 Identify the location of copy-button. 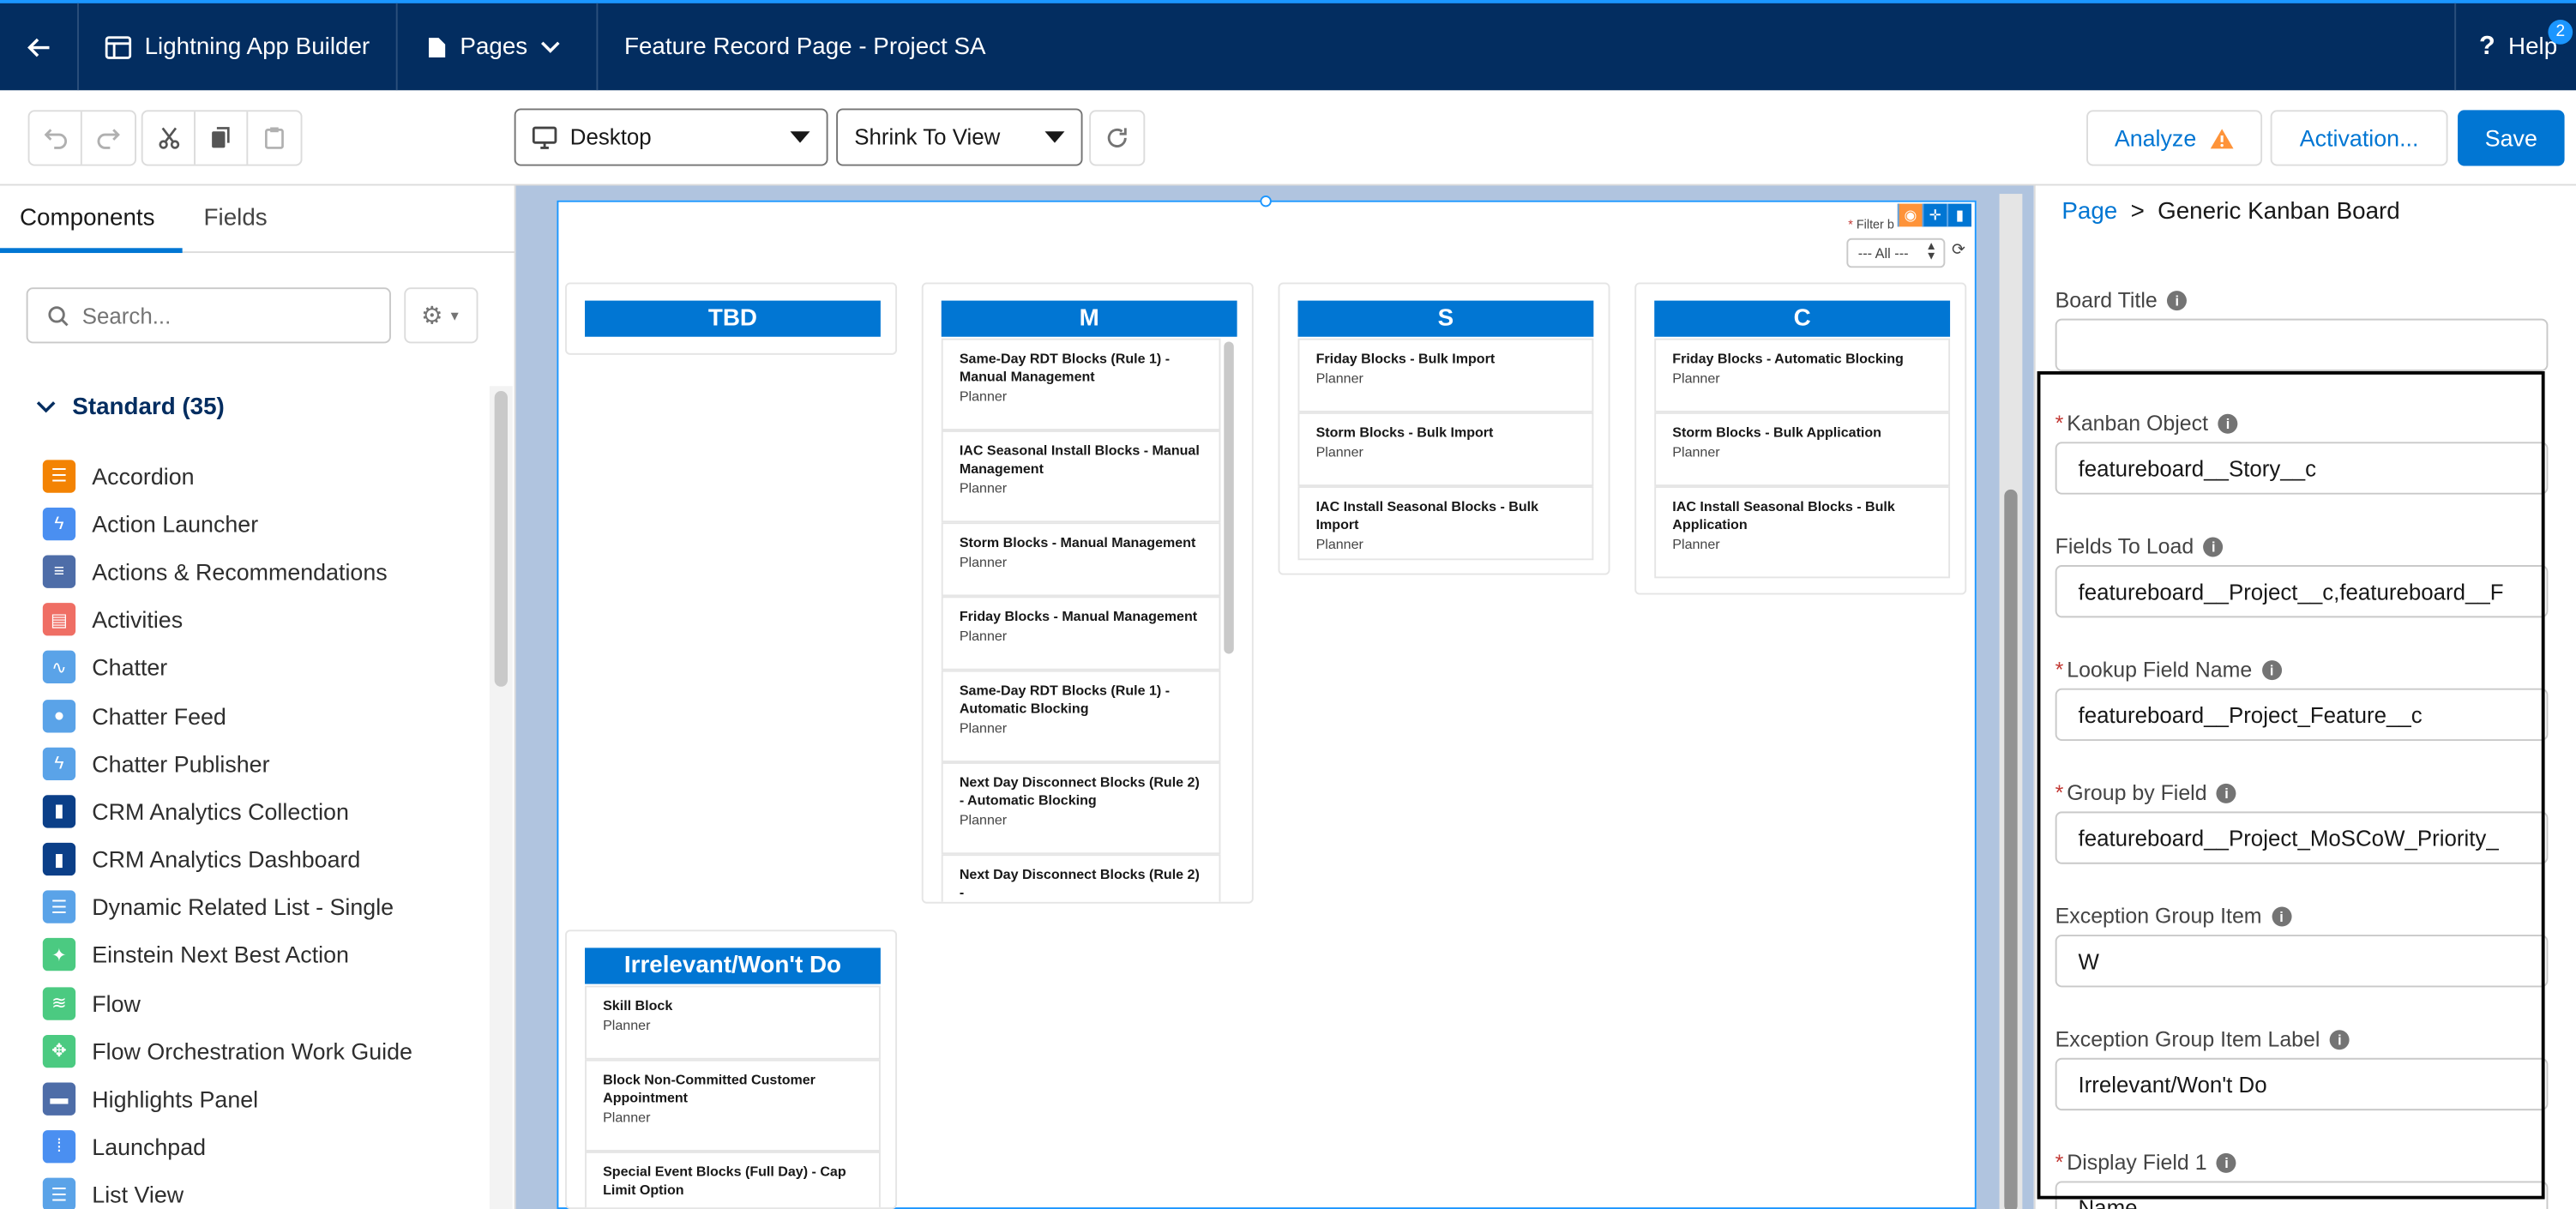
(222, 138).